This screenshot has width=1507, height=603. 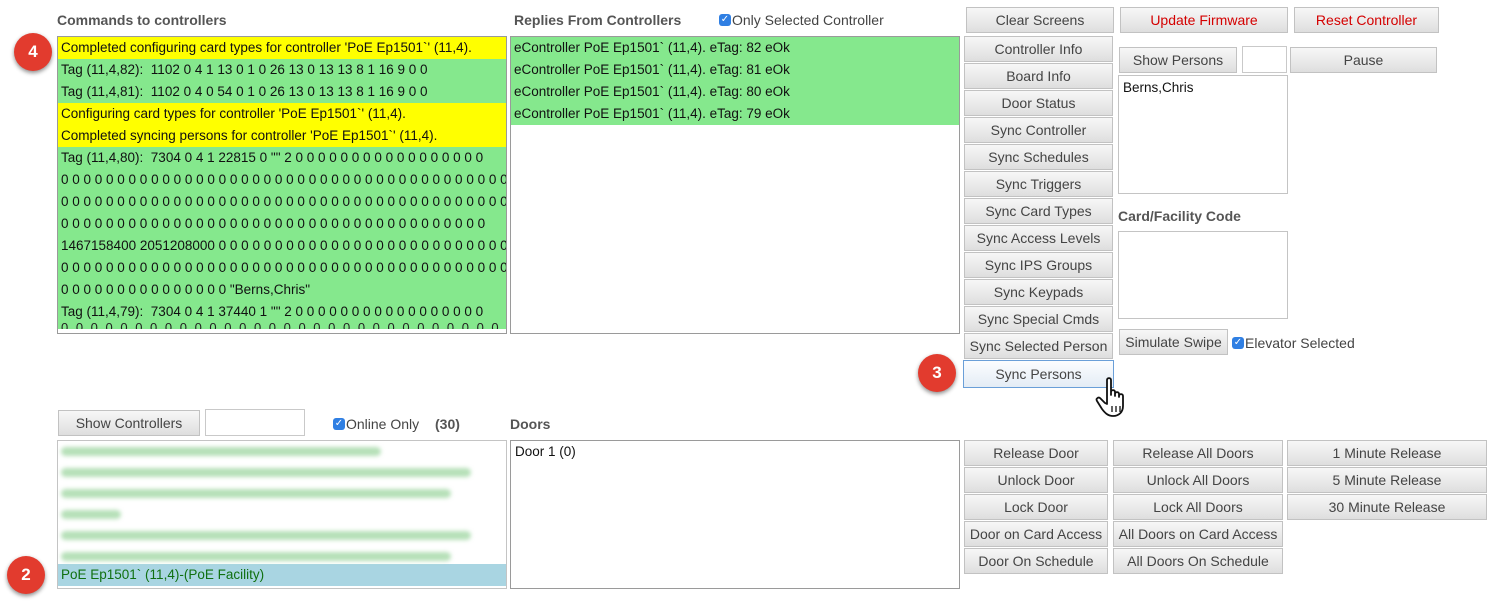 I want to click on replies-title: Replies From Controllers, so click(x=598, y=20).